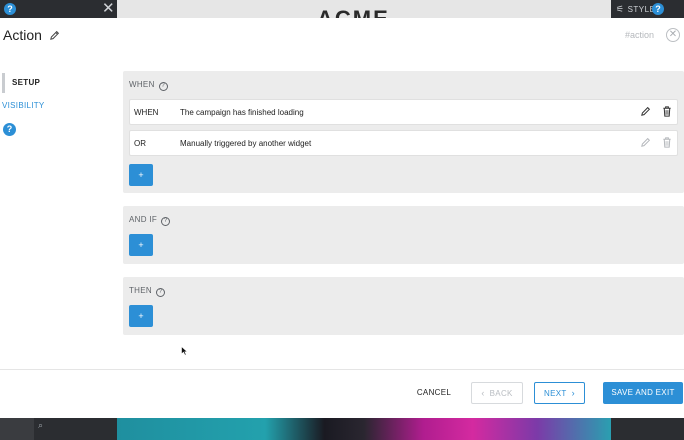 The height and width of the screenshot is (440, 684). What do you see at coordinates (40, 425) in the screenshot?
I see `search-icon: ⌕` at bounding box center [40, 425].